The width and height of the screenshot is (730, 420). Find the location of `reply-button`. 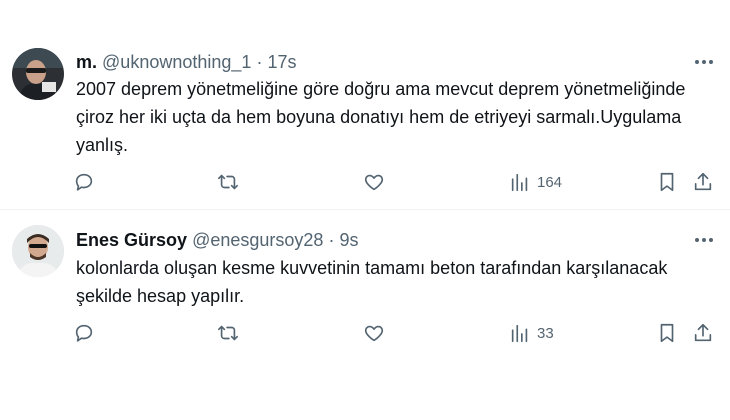

reply-button is located at coordinates (84, 333).